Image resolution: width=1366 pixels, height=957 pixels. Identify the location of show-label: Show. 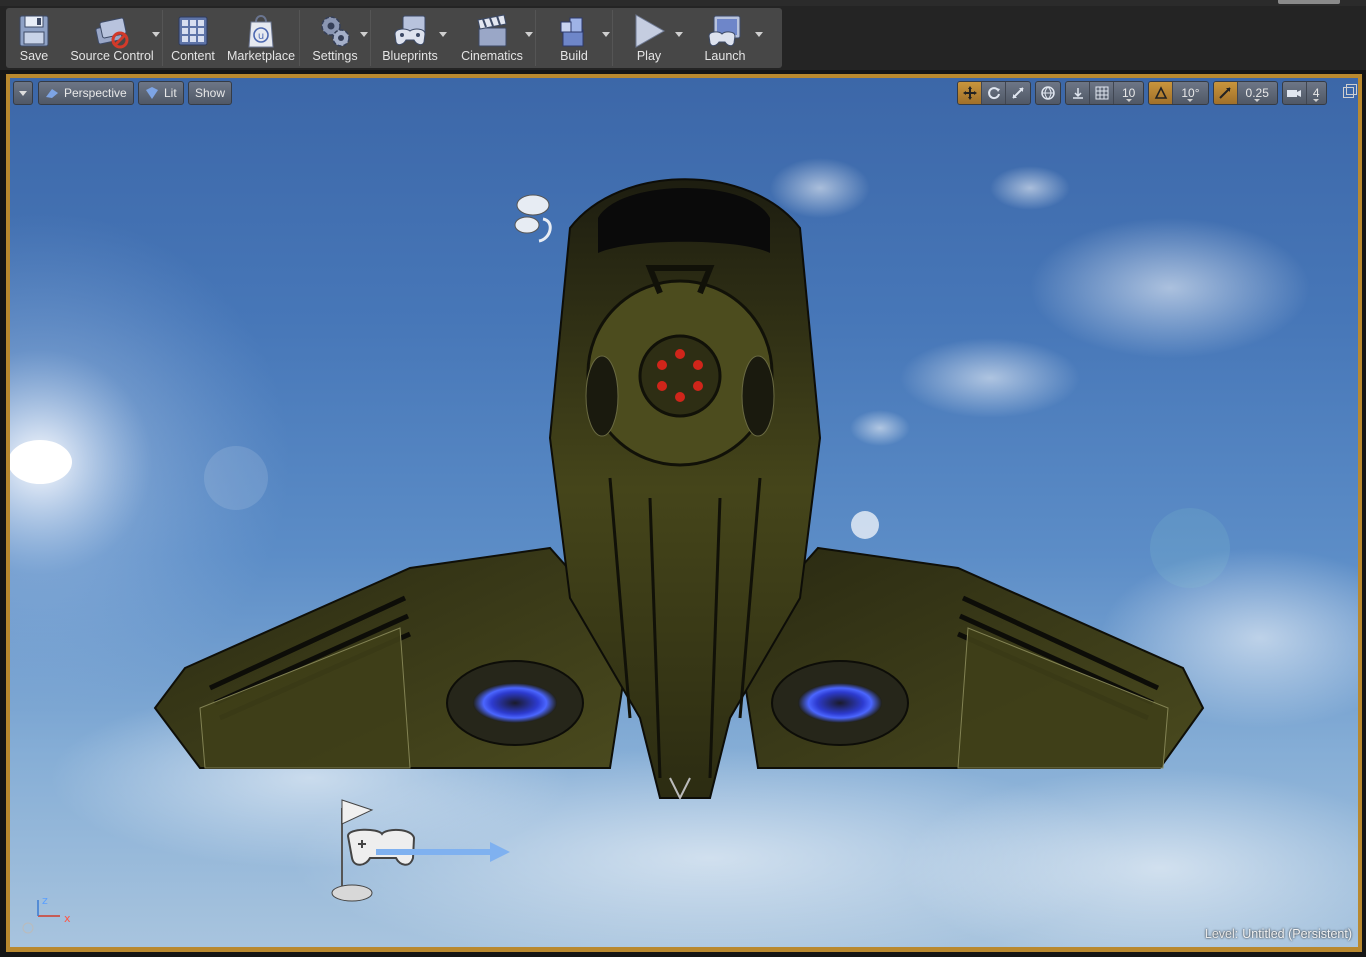
(210, 93).